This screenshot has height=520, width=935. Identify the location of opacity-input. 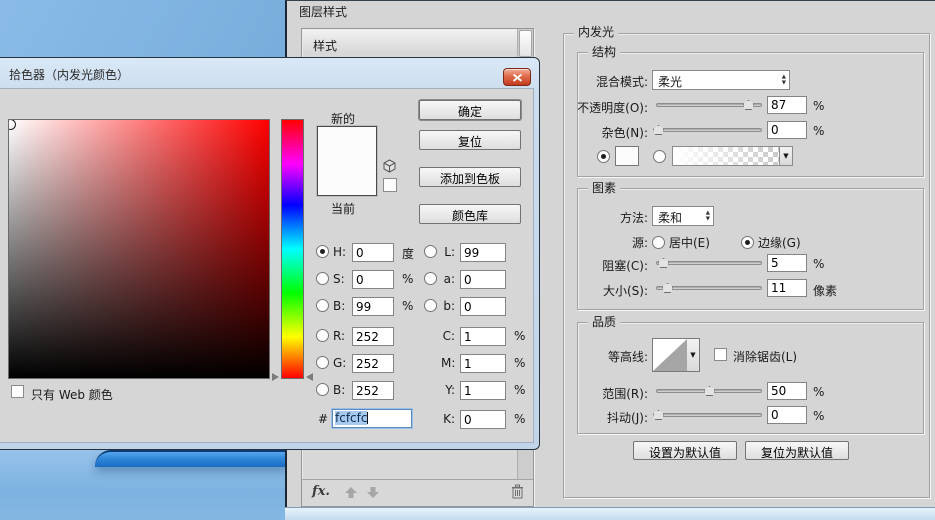
(787, 105).